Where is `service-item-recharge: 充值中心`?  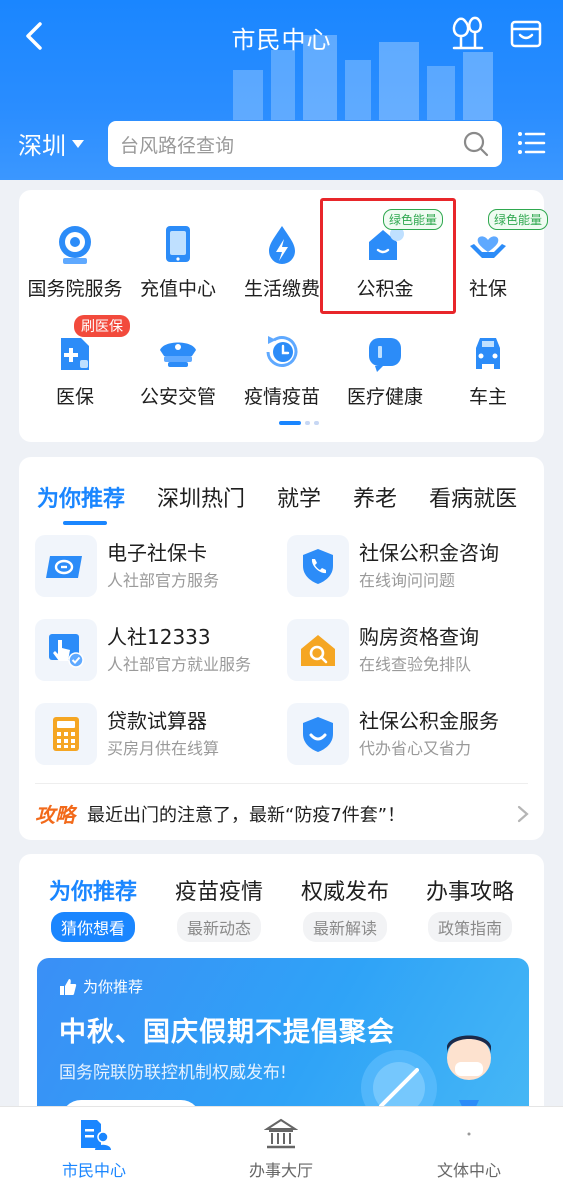
service-item-recharge: 充值中心 is located at coordinates (178, 261).